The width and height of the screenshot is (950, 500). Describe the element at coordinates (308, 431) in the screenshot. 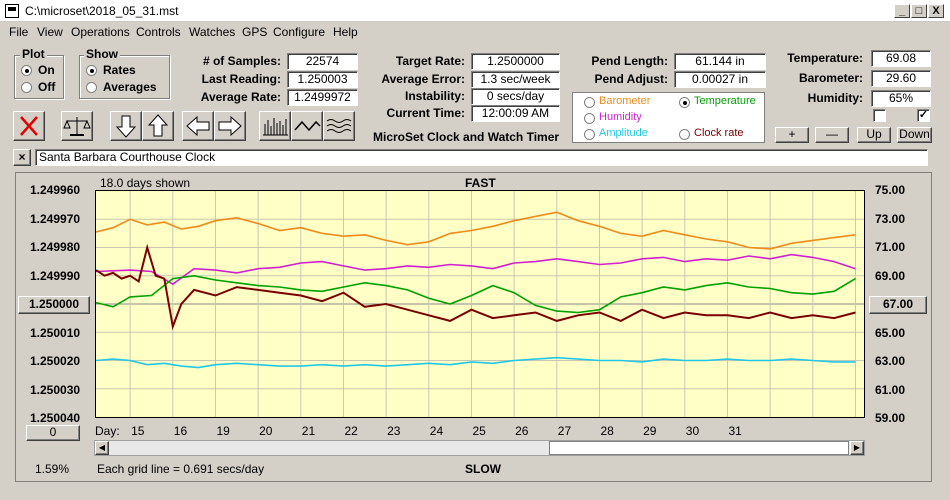

I see `day-tick-label: 21` at that location.